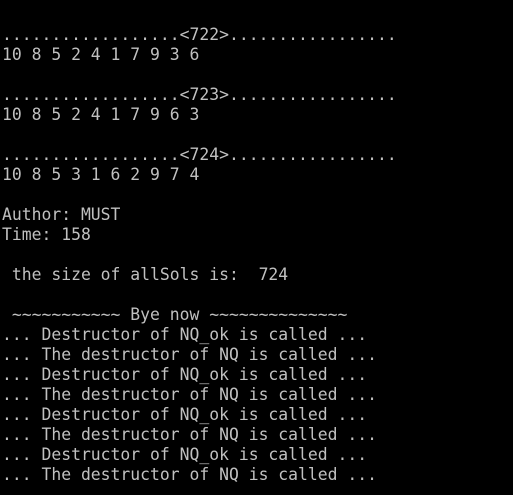 The height and width of the screenshot is (495, 513). Describe the element at coordinates (61, 214) in the screenshot. I see `author-line: Author: MUST` at that location.